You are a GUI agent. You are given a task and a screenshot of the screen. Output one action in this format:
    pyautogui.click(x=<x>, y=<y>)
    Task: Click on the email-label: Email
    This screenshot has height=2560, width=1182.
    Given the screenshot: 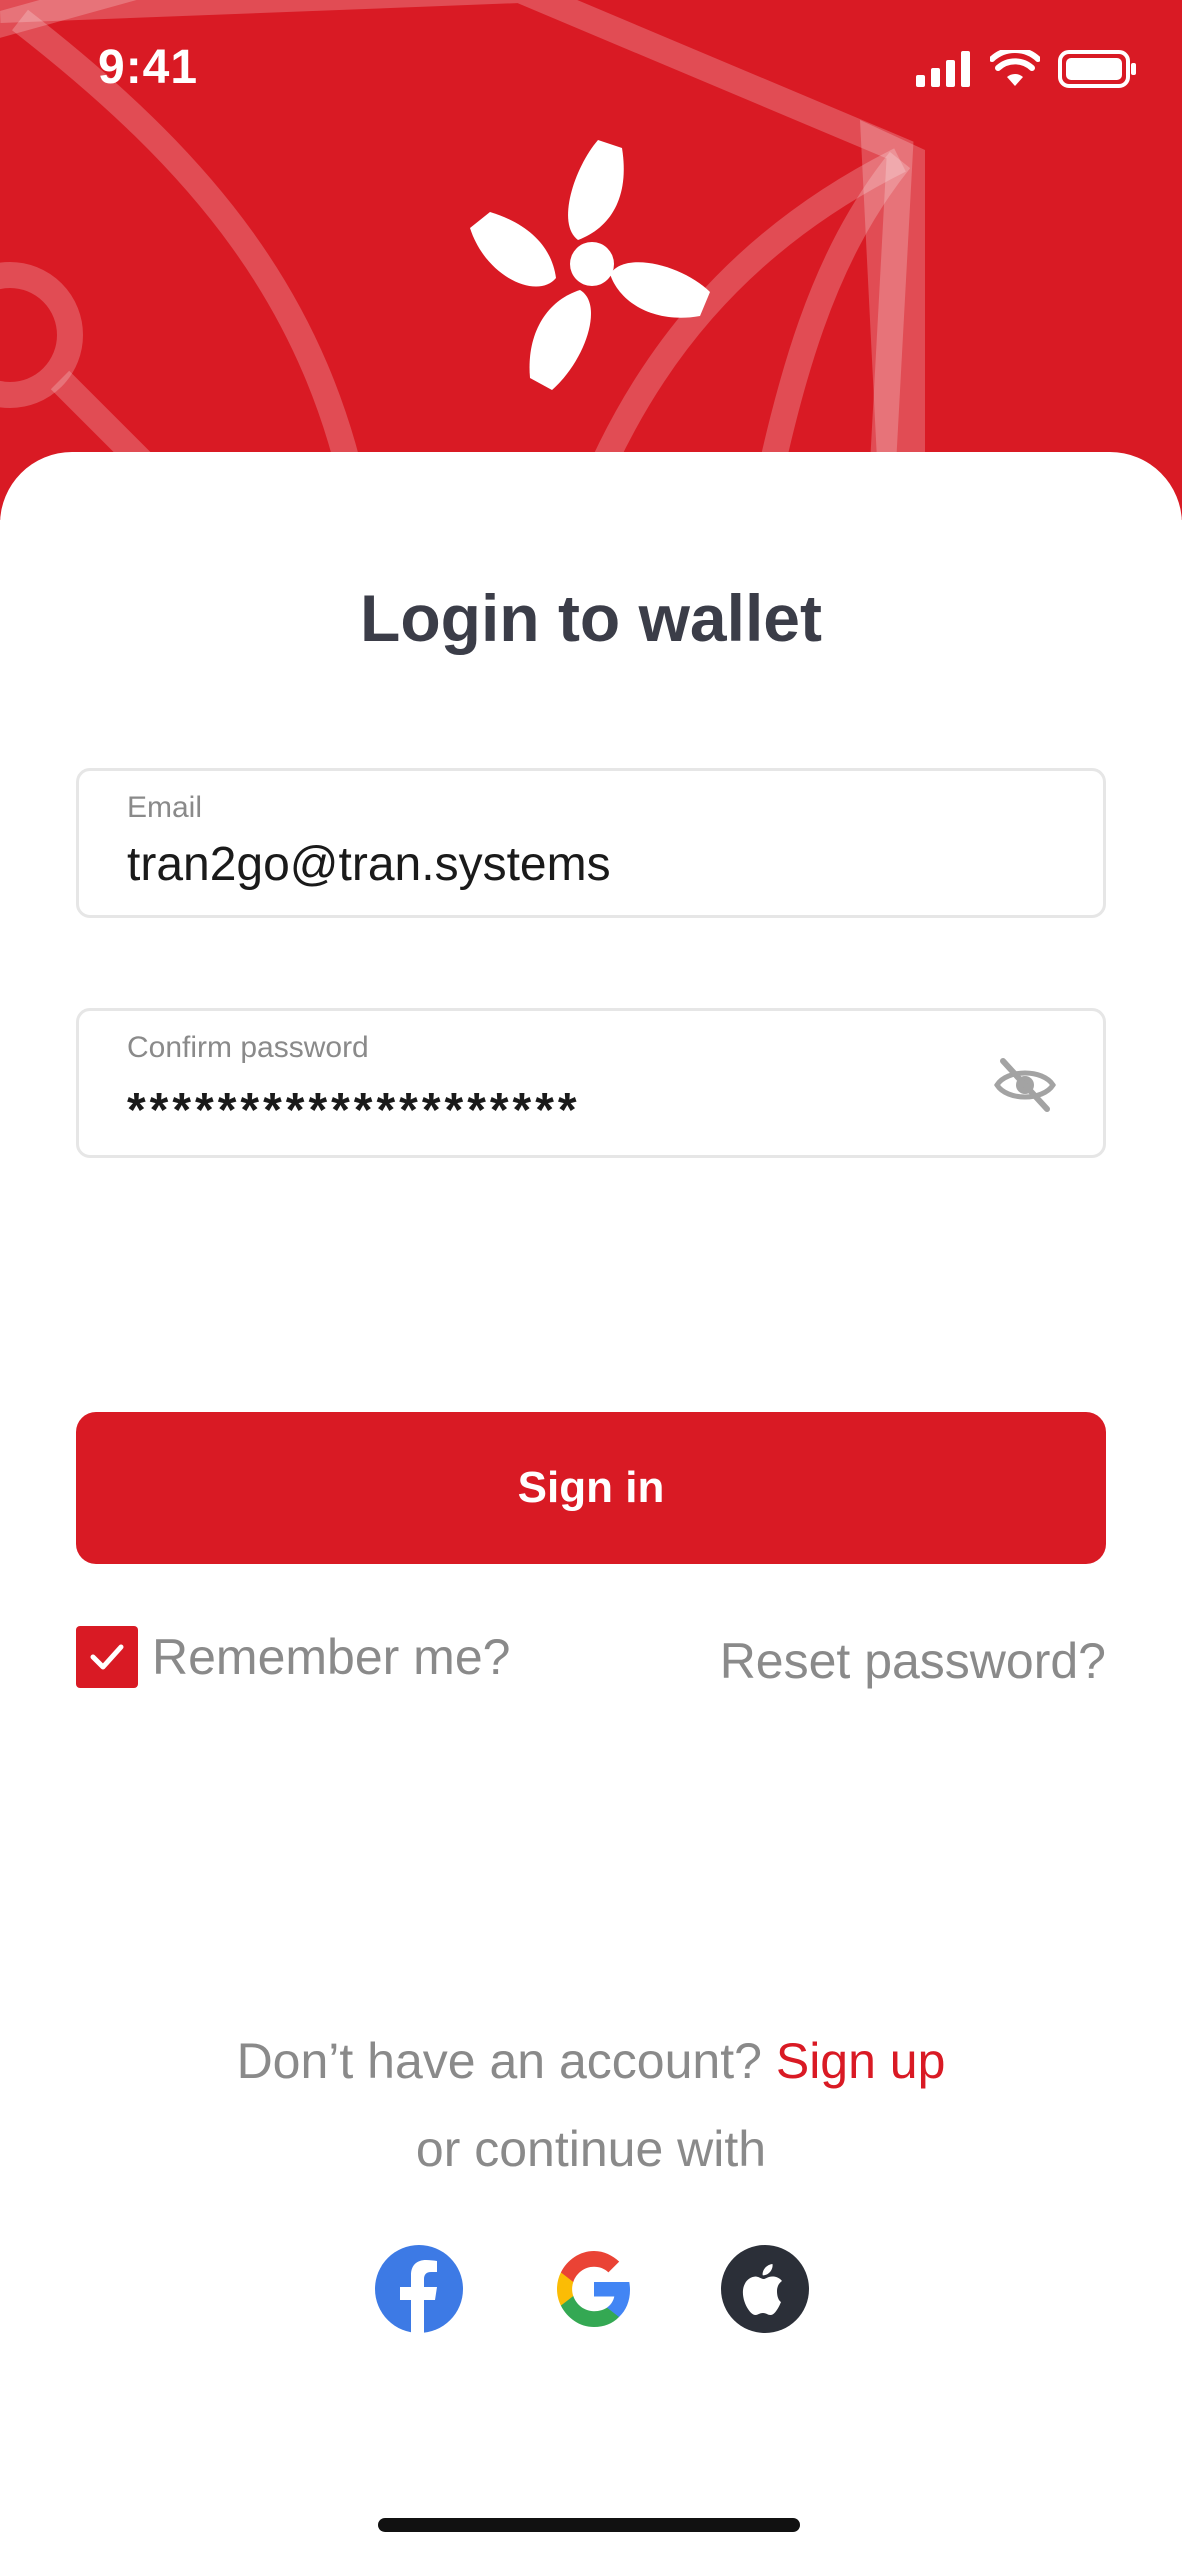 What is the action you would take?
    pyautogui.click(x=165, y=807)
    